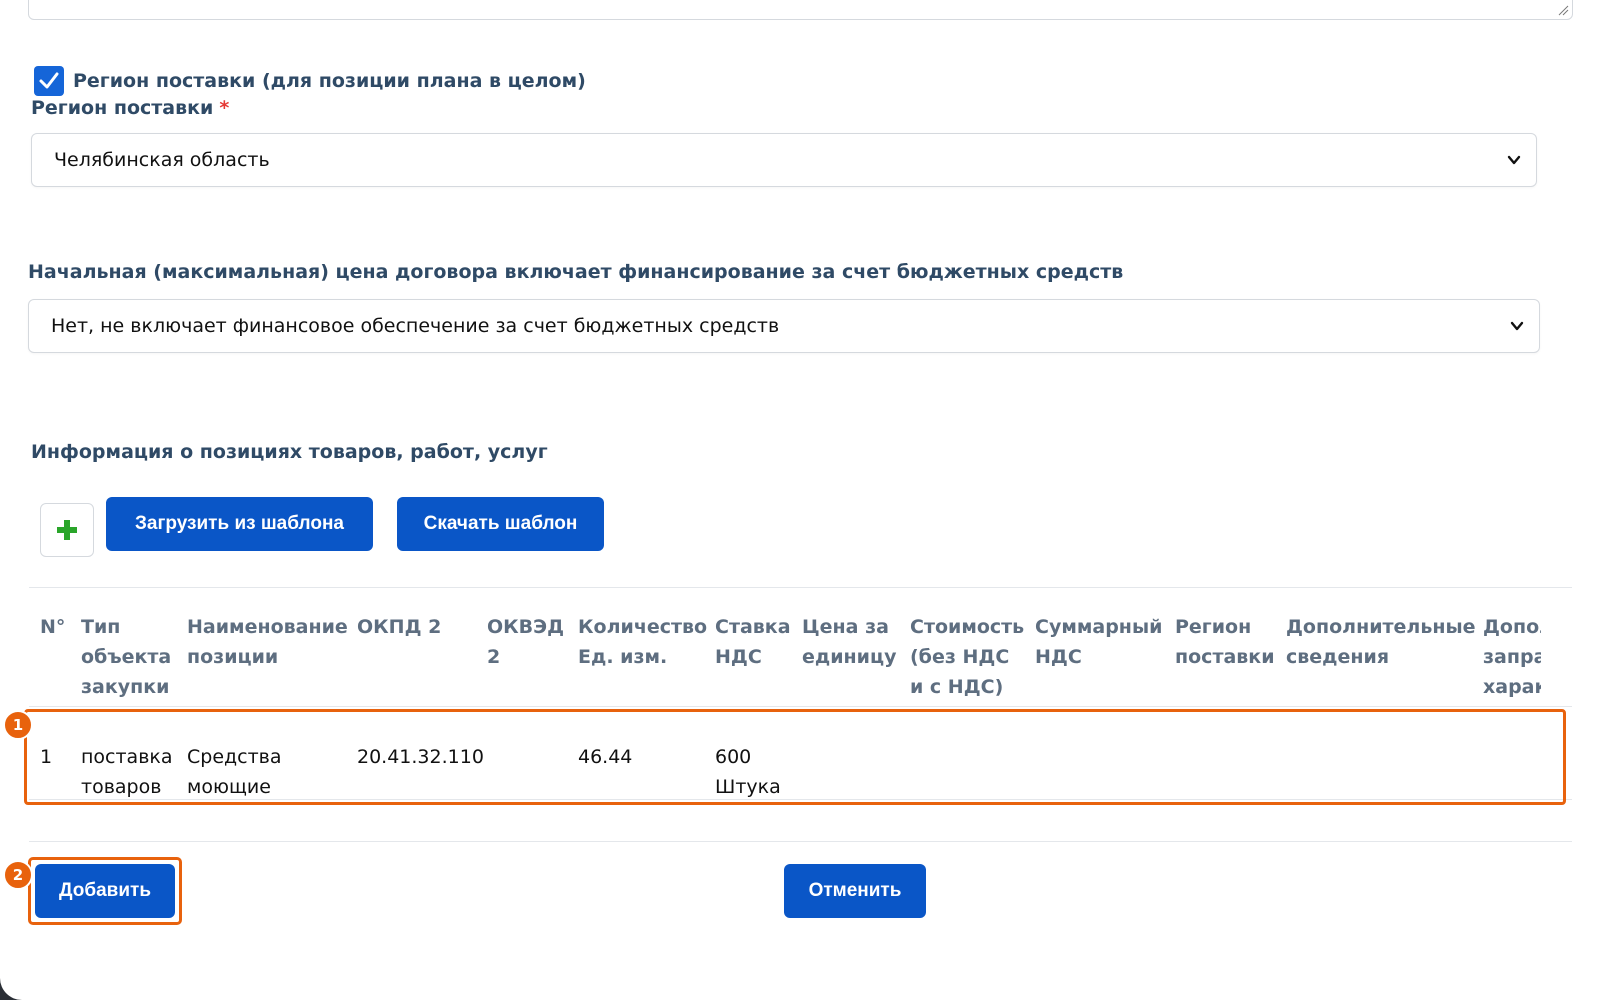  I want to click on load-from-template-button: Загрузить из шаблона, so click(239, 524).